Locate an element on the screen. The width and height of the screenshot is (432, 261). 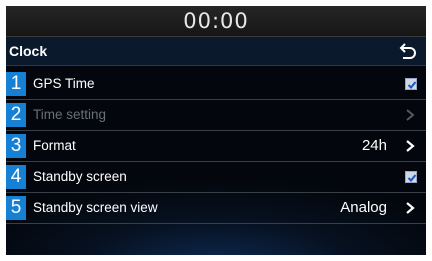
status-clock: 00:00 is located at coordinates (216, 21).